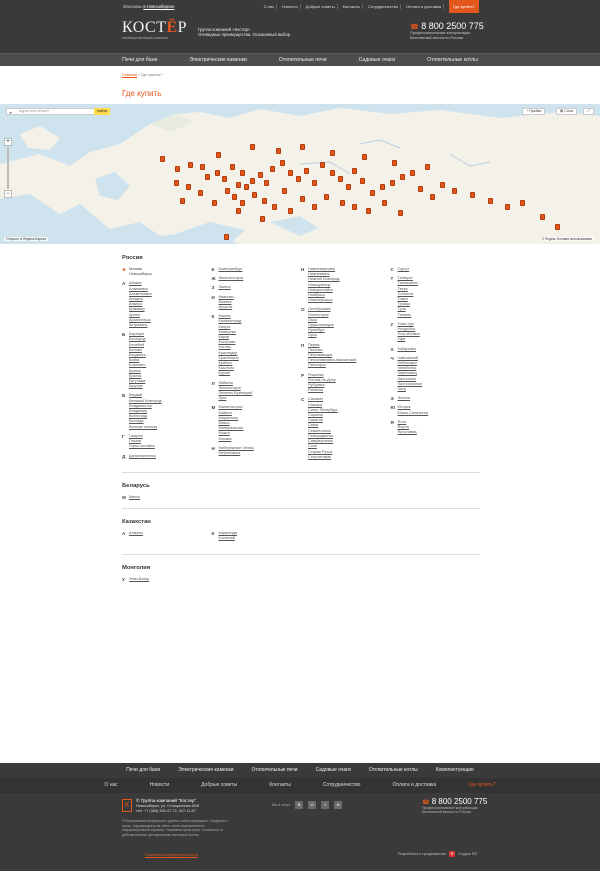 The height and width of the screenshot is (871, 600). What do you see at coordinates (170, 386) in the screenshot?
I see `city-link: Бузулук` at bounding box center [170, 386].